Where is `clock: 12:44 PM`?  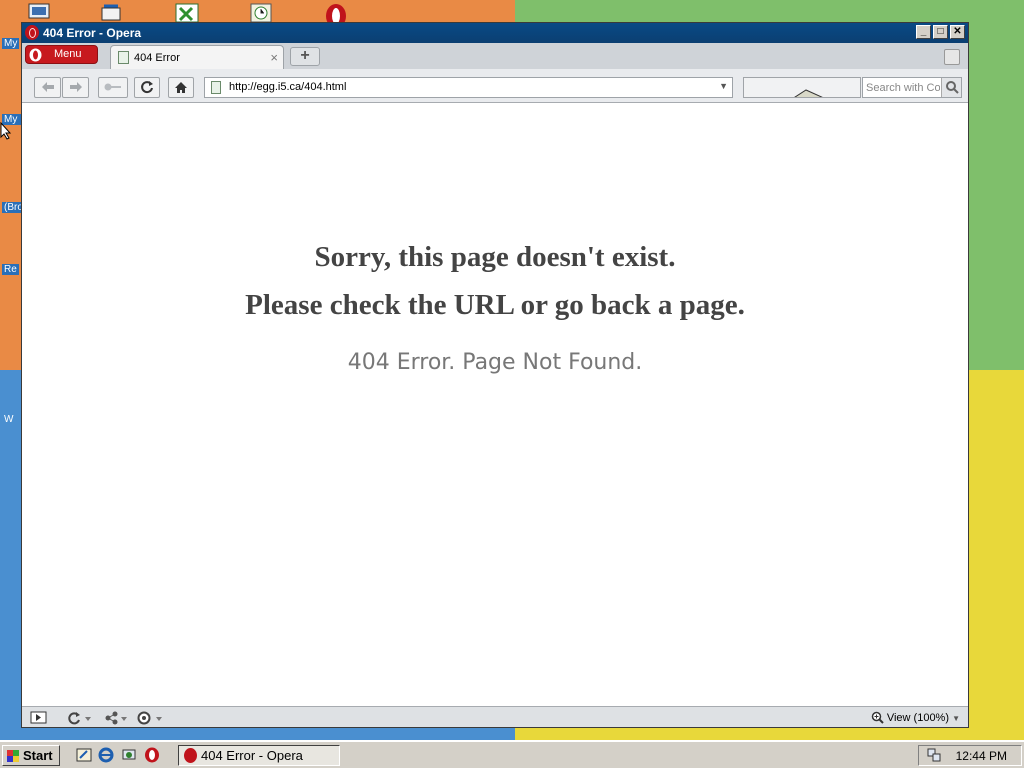
clock: 12:44 PM is located at coordinates (981, 756).